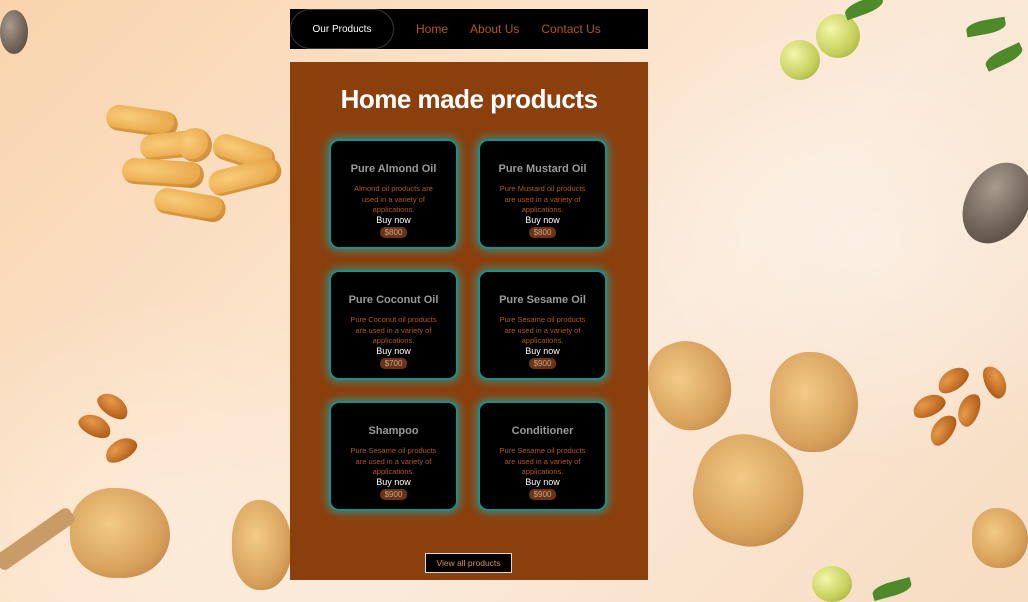  Describe the element at coordinates (542, 169) in the screenshot. I see `product-title: Pure Mustard Oil` at that location.